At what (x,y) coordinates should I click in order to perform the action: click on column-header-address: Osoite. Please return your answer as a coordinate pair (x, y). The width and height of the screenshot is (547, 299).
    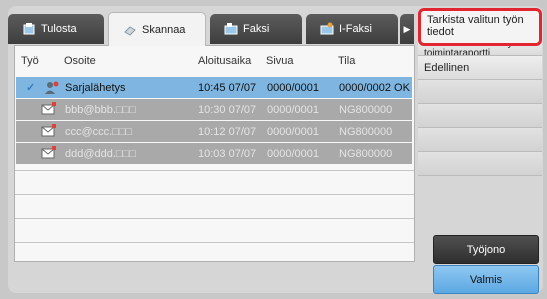
    Looking at the image, I should click on (80, 61).